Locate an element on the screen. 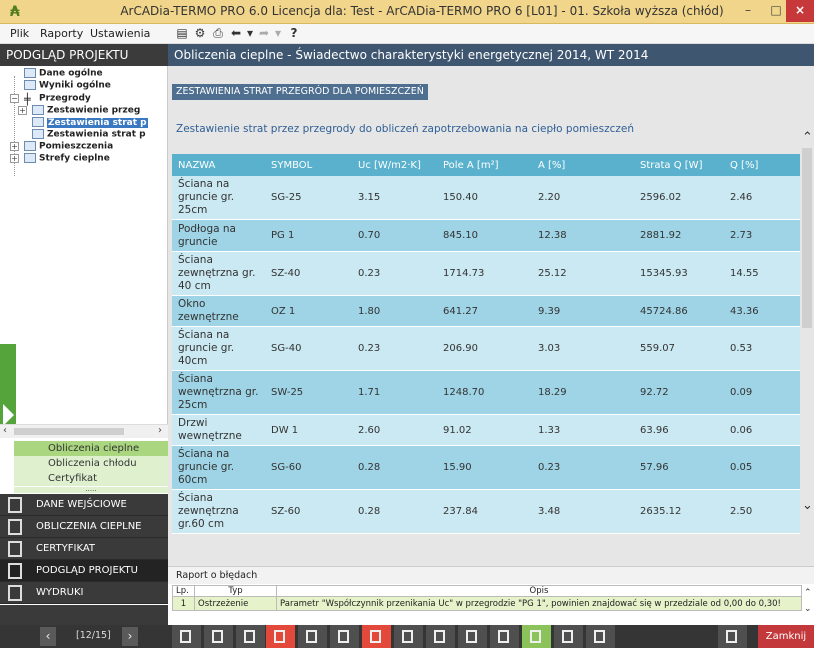 This screenshot has height=648, width=814. help-icon: ? is located at coordinates (294, 33).